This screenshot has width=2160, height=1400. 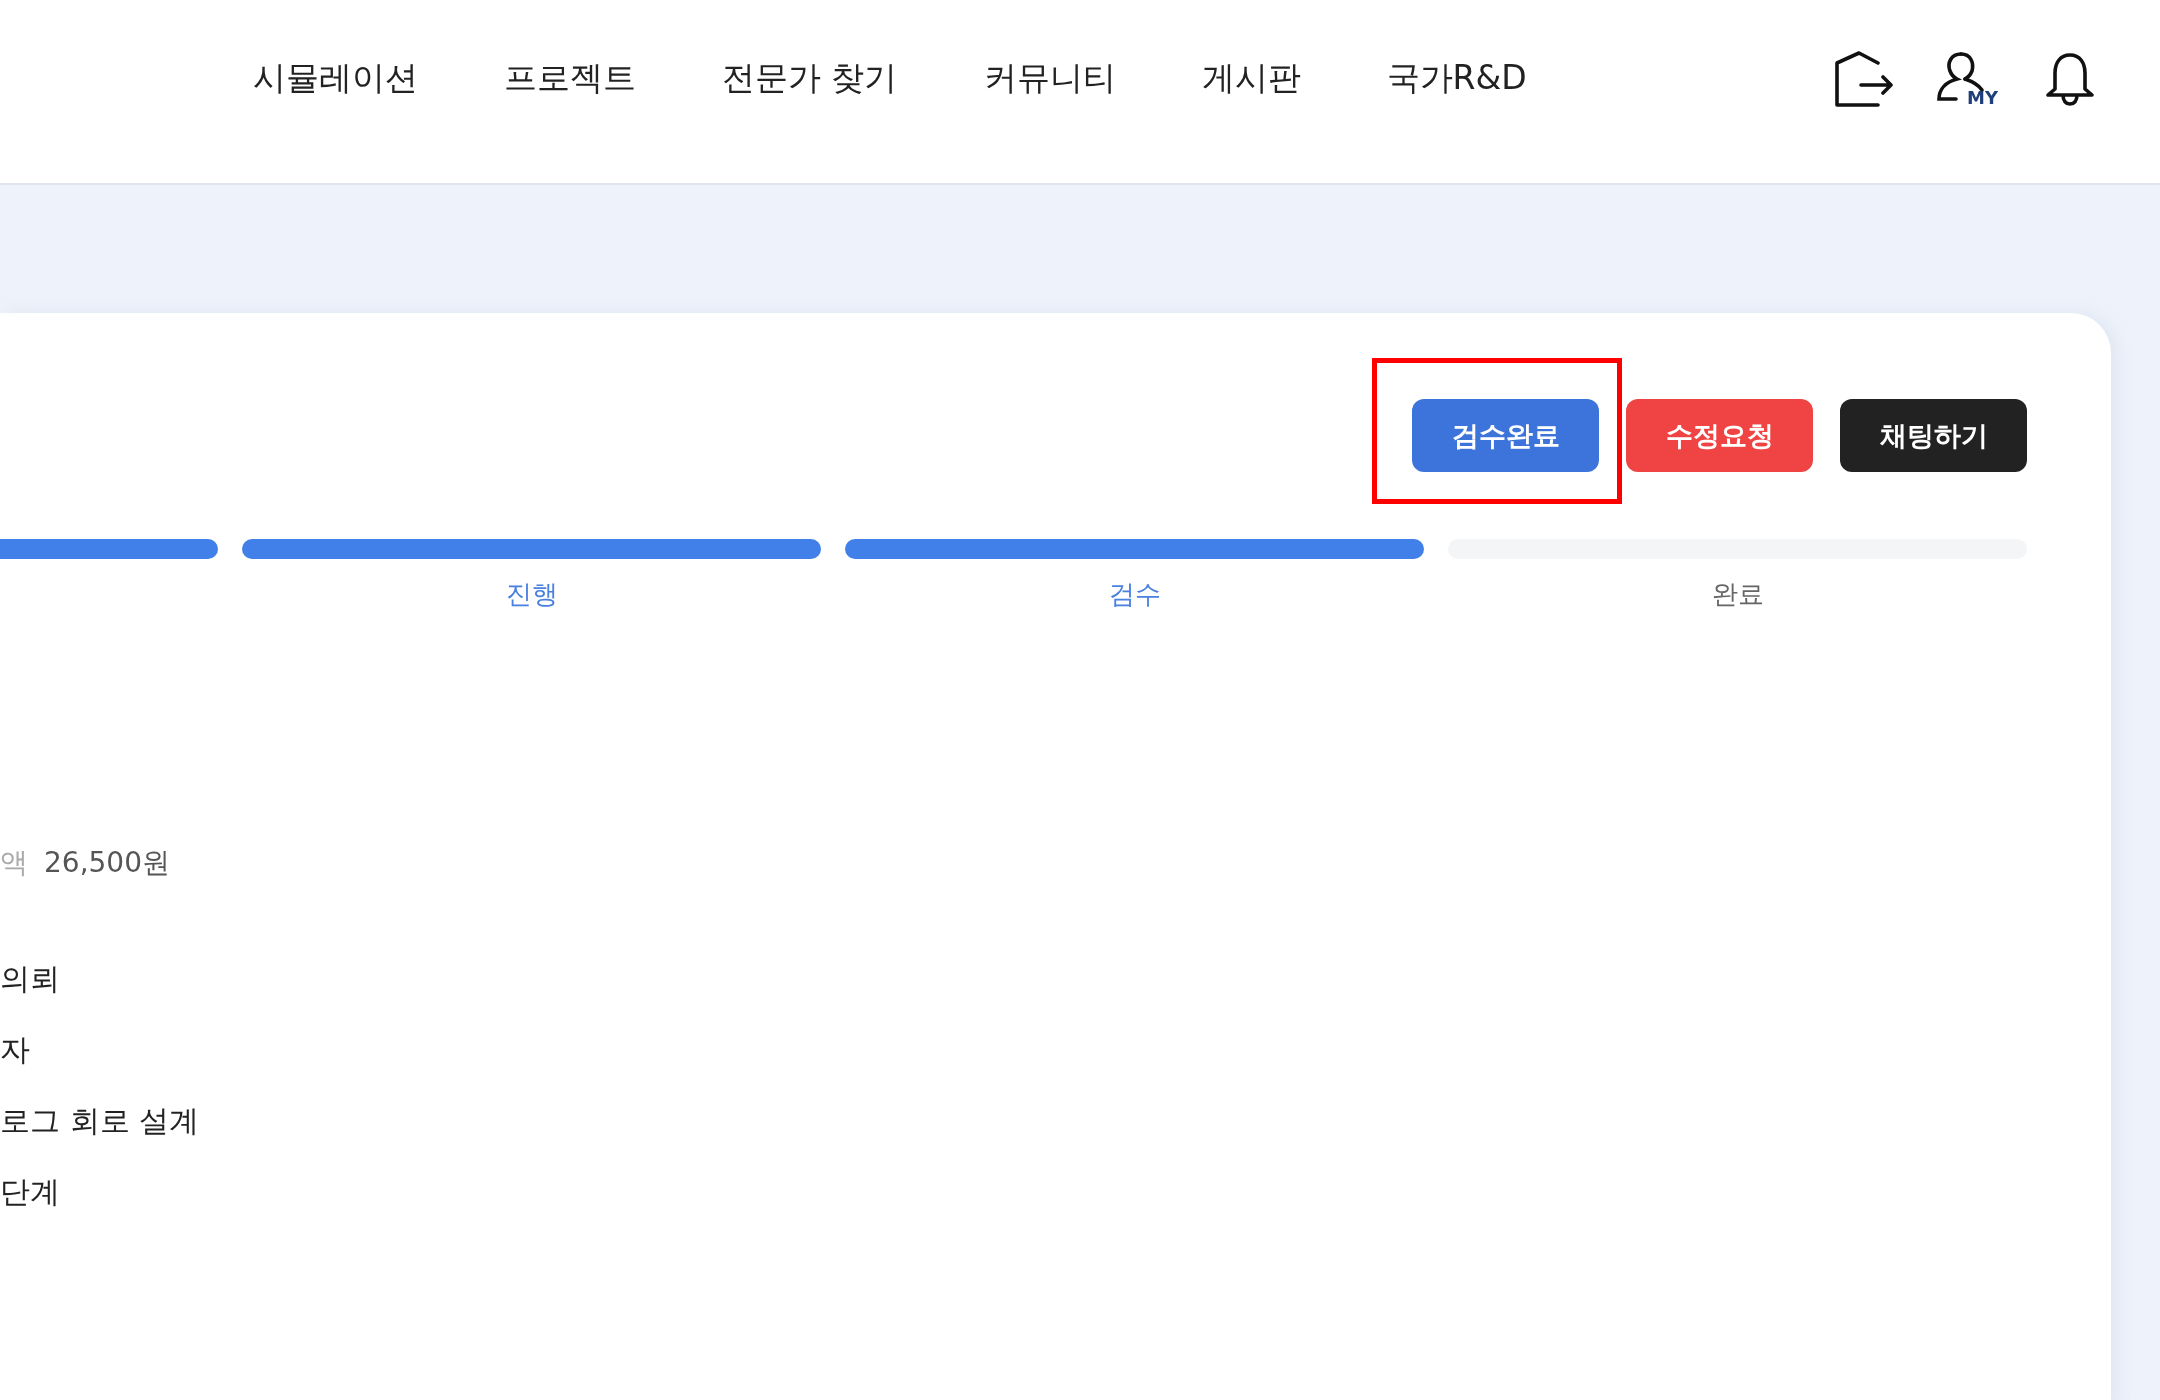 I want to click on chat-button: 채팅하기, so click(x=1933, y=435).